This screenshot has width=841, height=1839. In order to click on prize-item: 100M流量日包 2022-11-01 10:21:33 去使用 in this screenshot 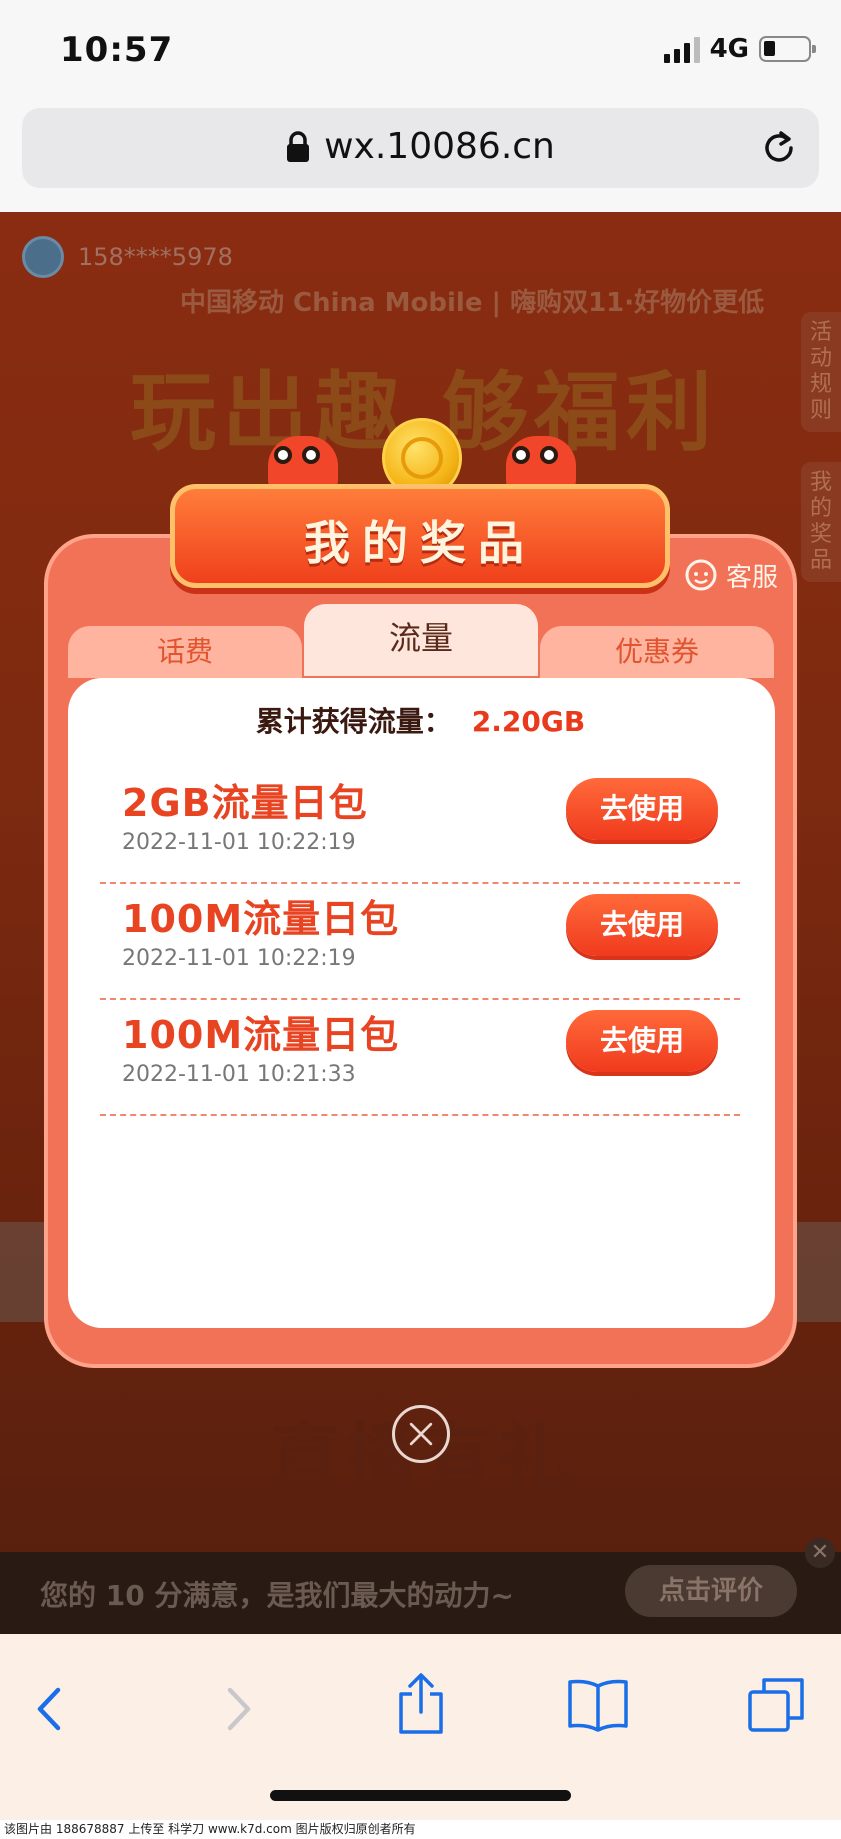, I will do `click(420, 1058)`.